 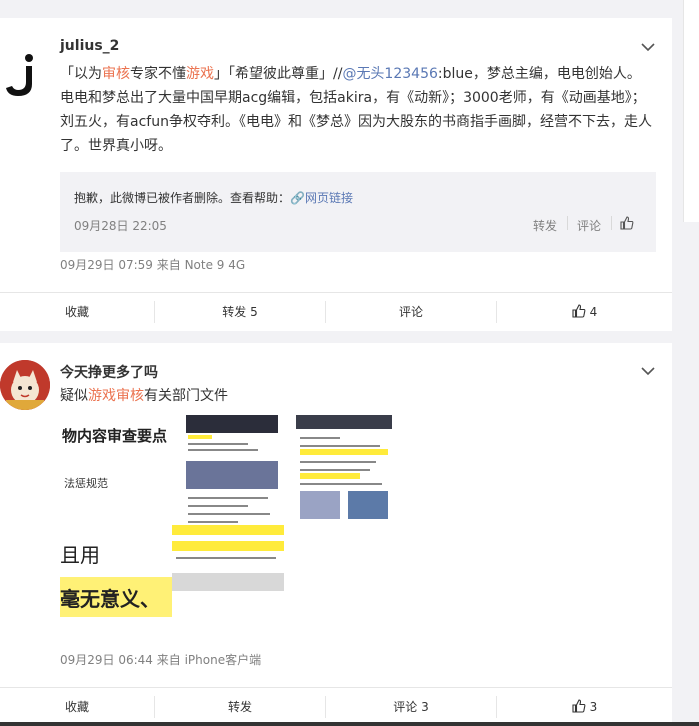 What do you see at coordinates (86, 483) in the screenshot?
I see `image-subheading: 法惩规范` at bounding box center [86, 483].